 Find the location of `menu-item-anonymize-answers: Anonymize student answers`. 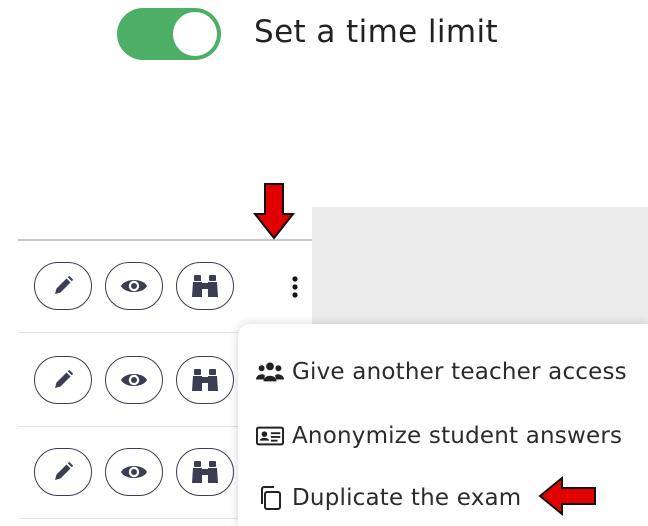

menu-item-anonymize-answers: Anonymize student answers is located at coordinates (439, 436).